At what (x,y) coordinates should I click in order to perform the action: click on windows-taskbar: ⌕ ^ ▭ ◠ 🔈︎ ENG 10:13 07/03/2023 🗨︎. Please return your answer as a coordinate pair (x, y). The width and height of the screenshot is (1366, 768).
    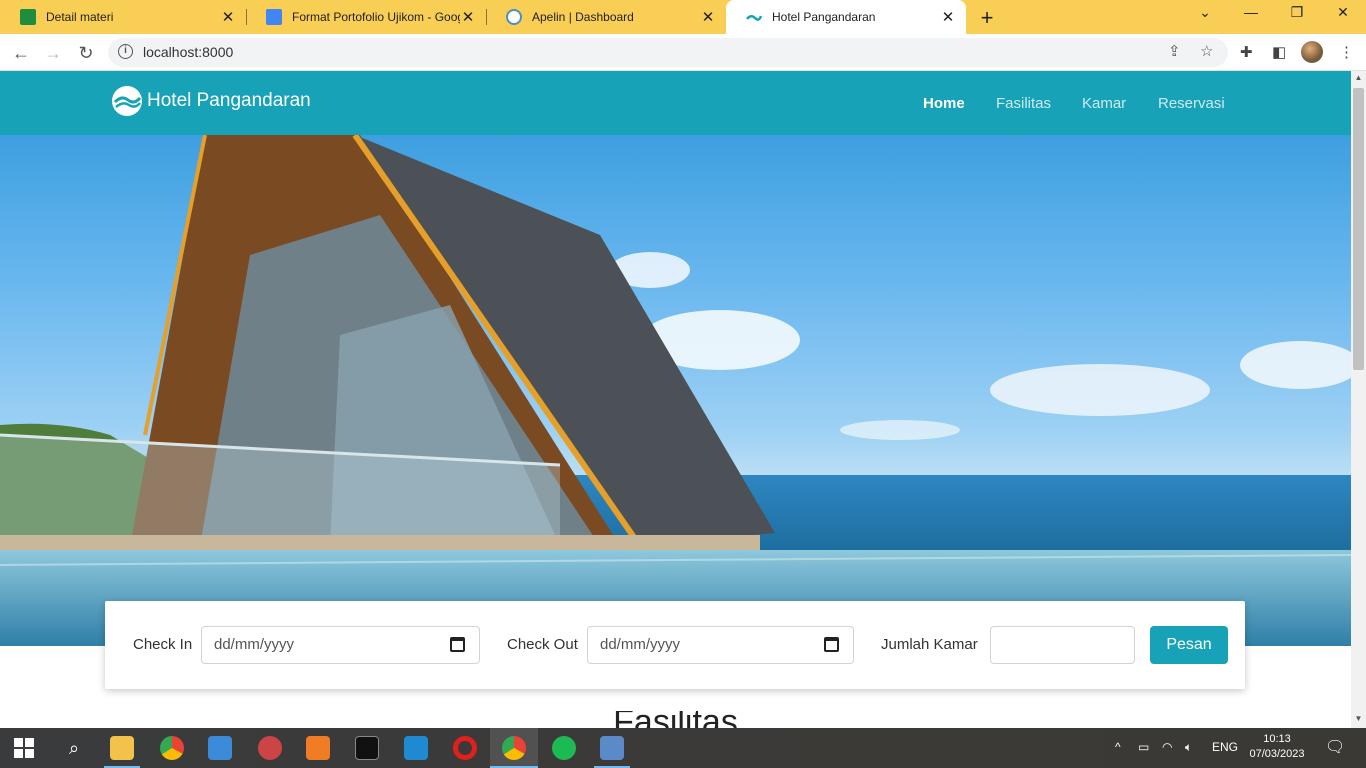
    Looking at the image, I should click on (683, 748).